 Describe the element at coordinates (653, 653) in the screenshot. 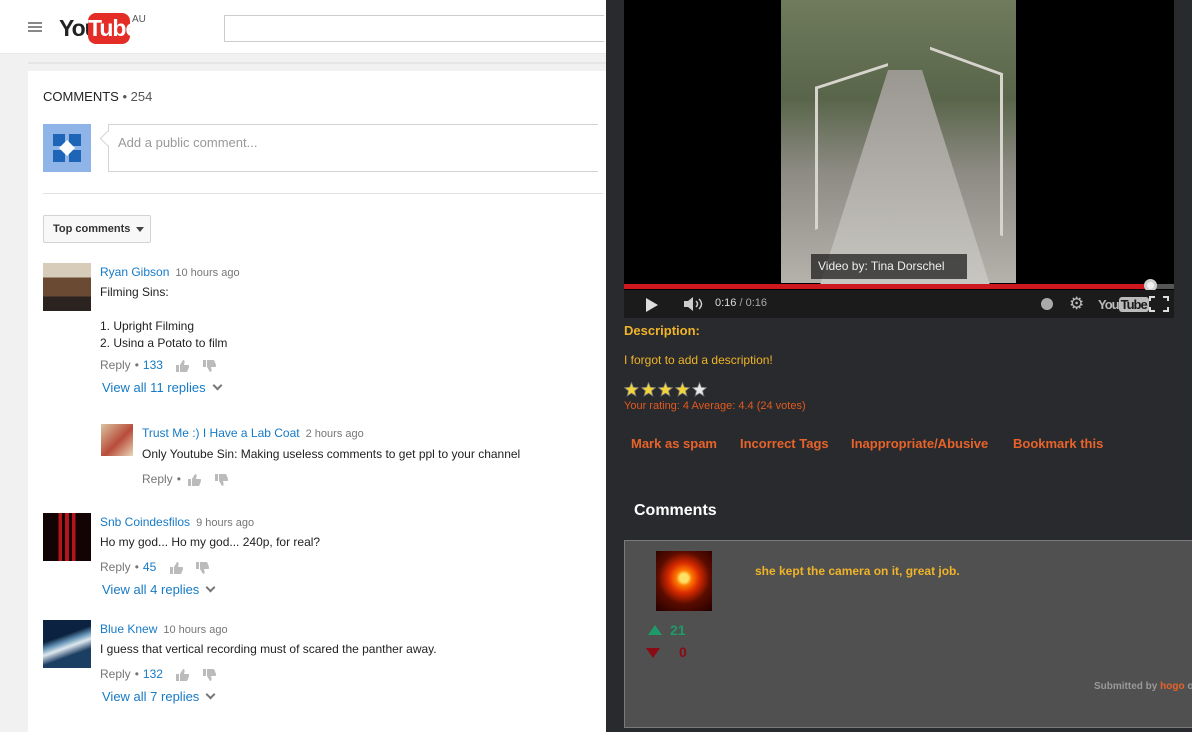

I see `vote-down-icon` at that location.